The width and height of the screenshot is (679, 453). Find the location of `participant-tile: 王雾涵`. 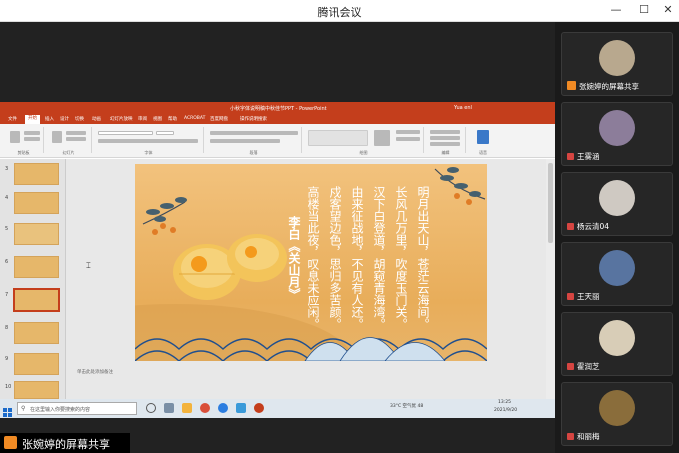

participant-tile: 王雾涵 is located at coordinates (617, 134).